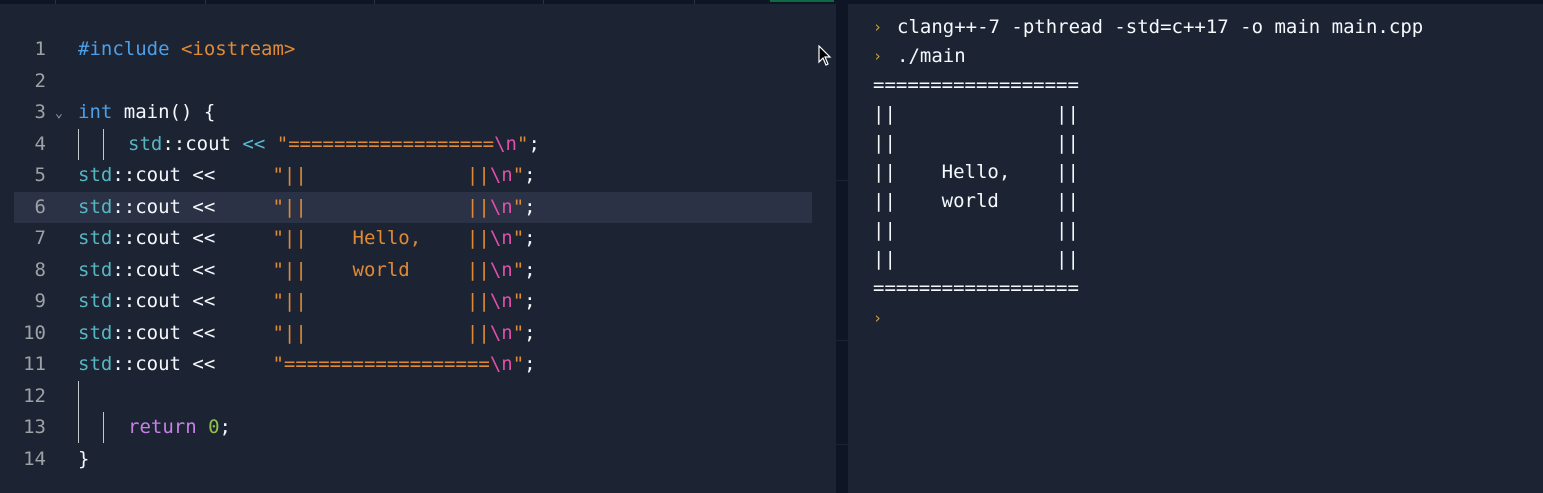 This screenshot has height=493, width=1543. I want to click on code-token: main() {, so click(164, 112).